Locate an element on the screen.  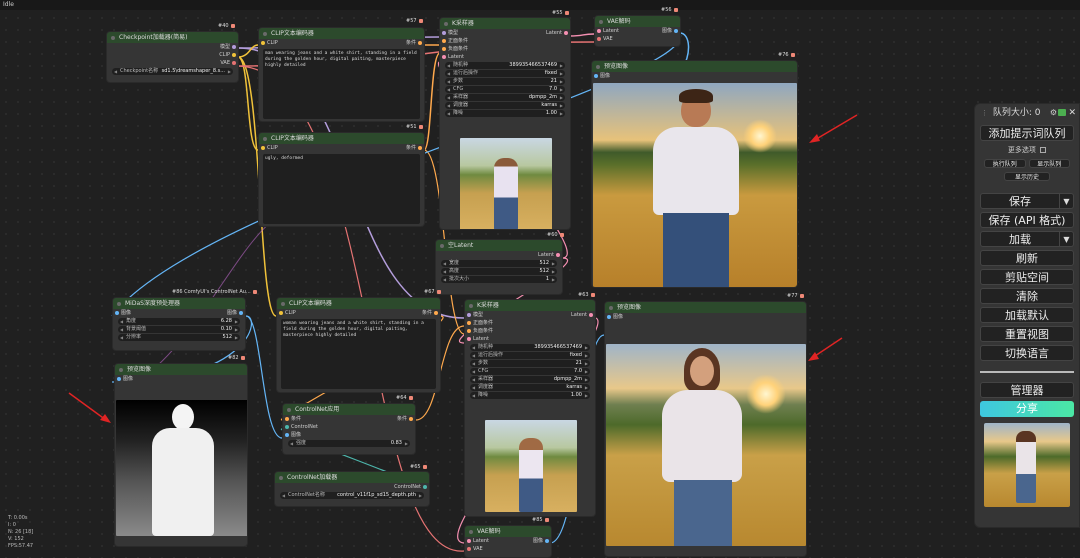
vae-decode-node-2: VAE解码 Latent 图像 VAE is located at coordinates (508, 541).